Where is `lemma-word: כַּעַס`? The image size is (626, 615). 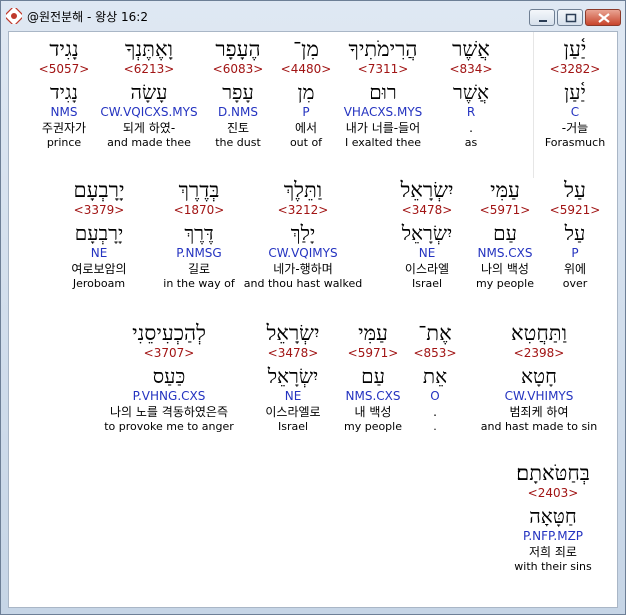 lemma-word: כַּעַס is located at coordinates (169, 376).